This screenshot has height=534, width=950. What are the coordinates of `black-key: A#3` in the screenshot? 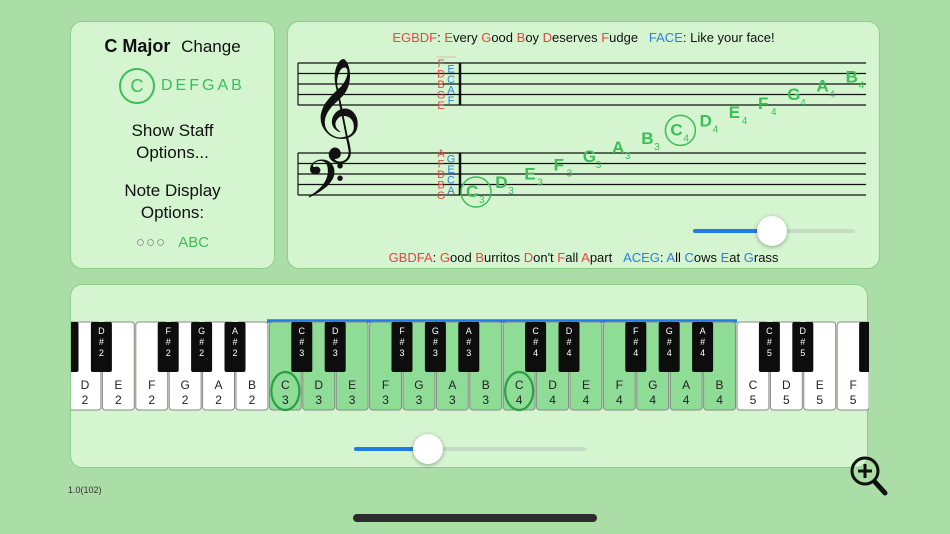 It's located at (469, 347).